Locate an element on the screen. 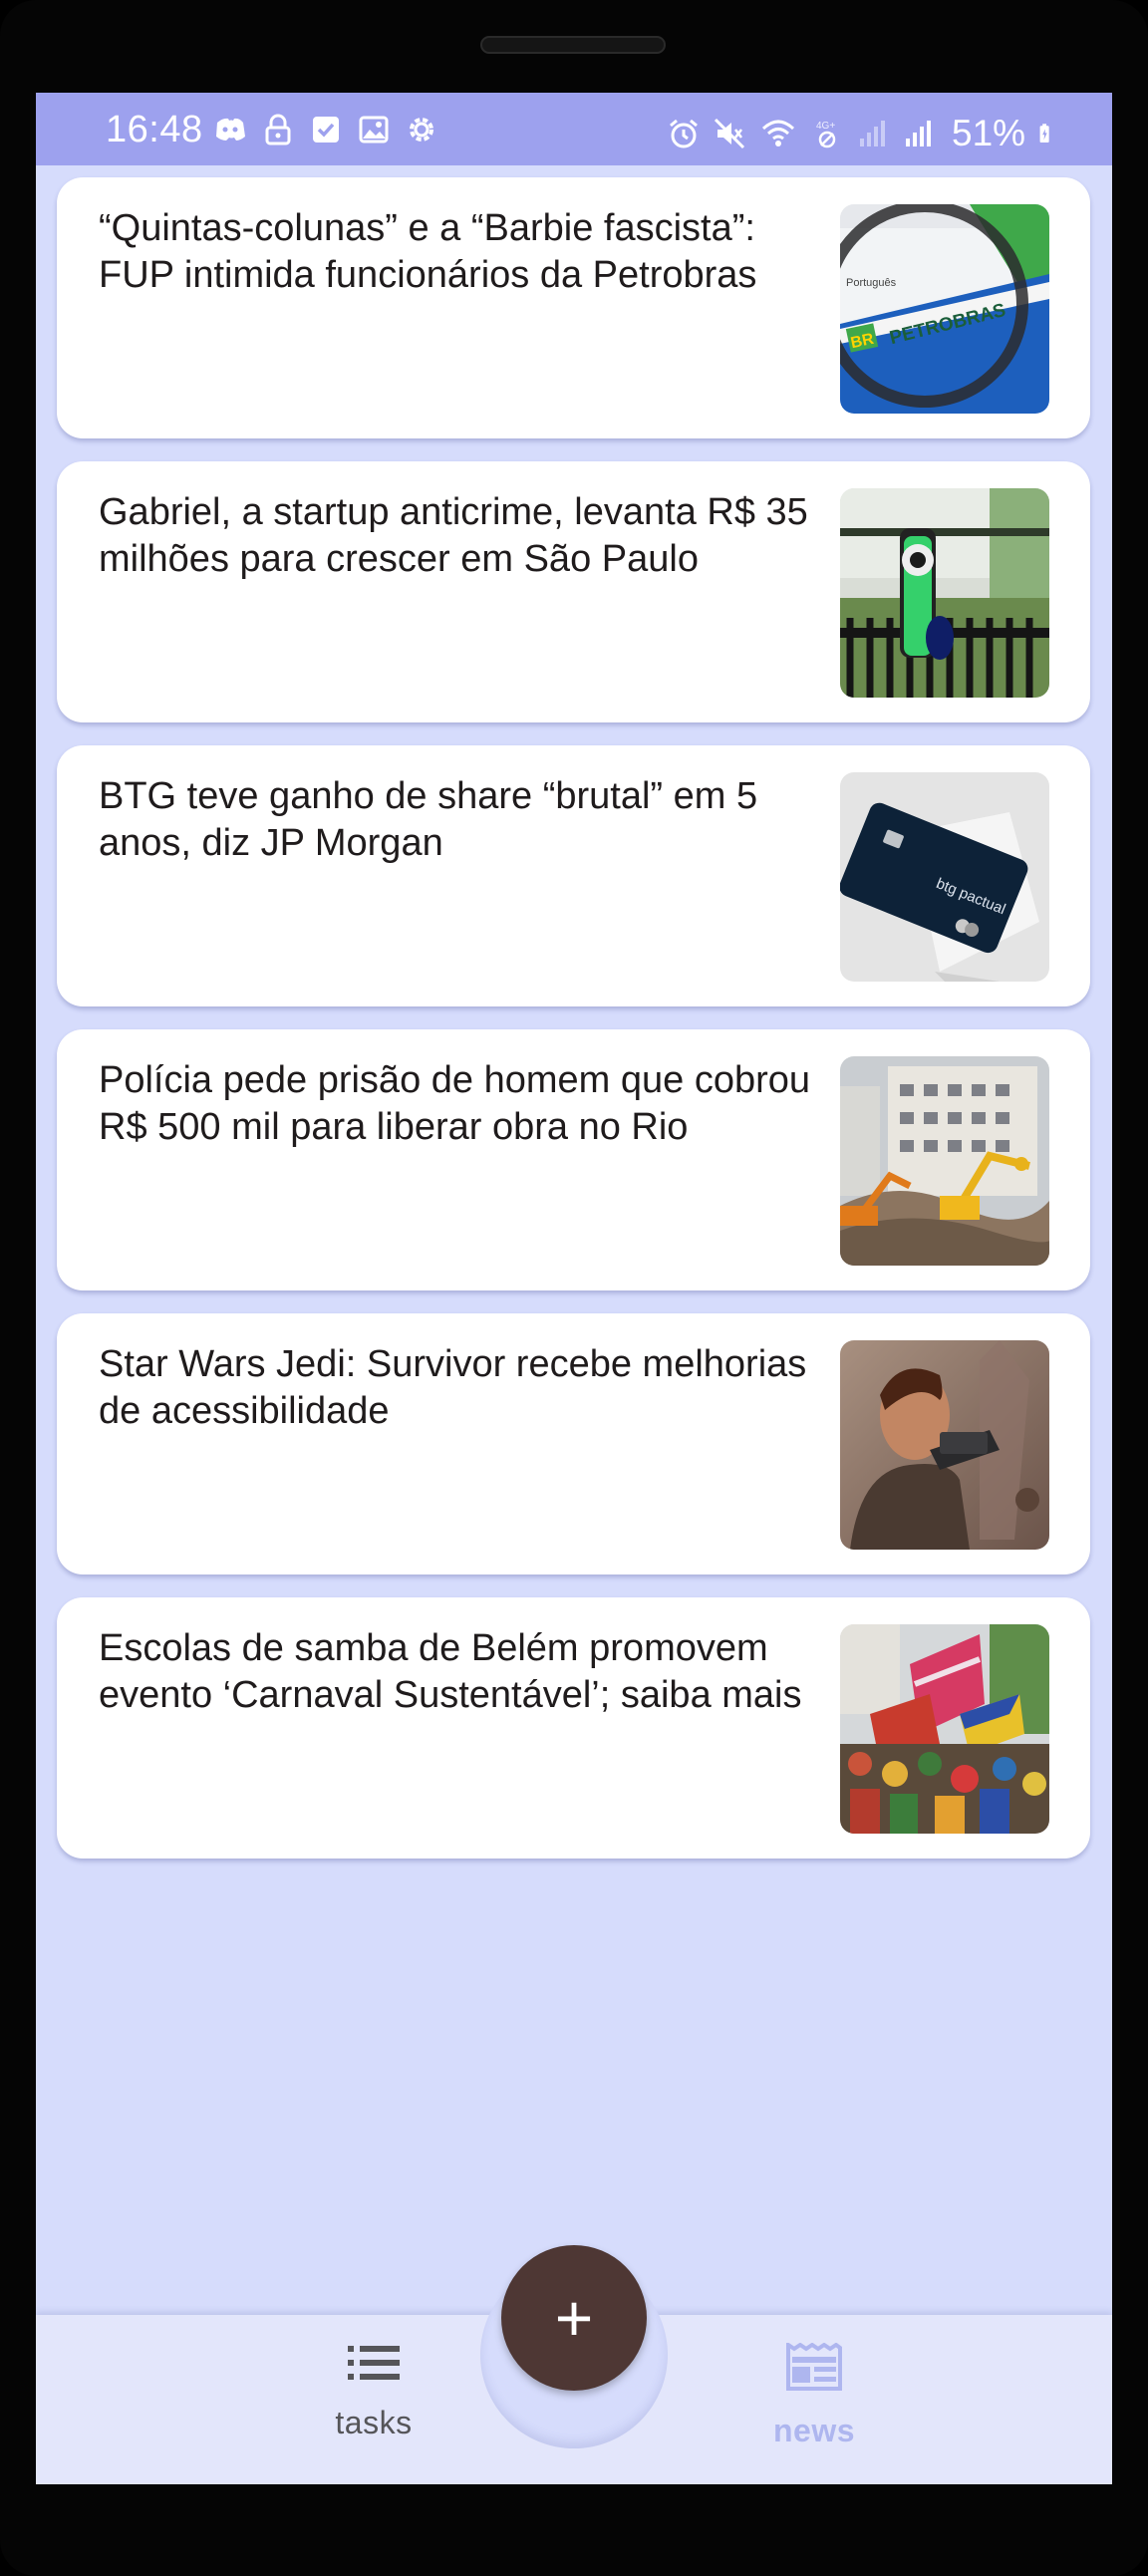  settings-icon is located at coordinates (421, 130).